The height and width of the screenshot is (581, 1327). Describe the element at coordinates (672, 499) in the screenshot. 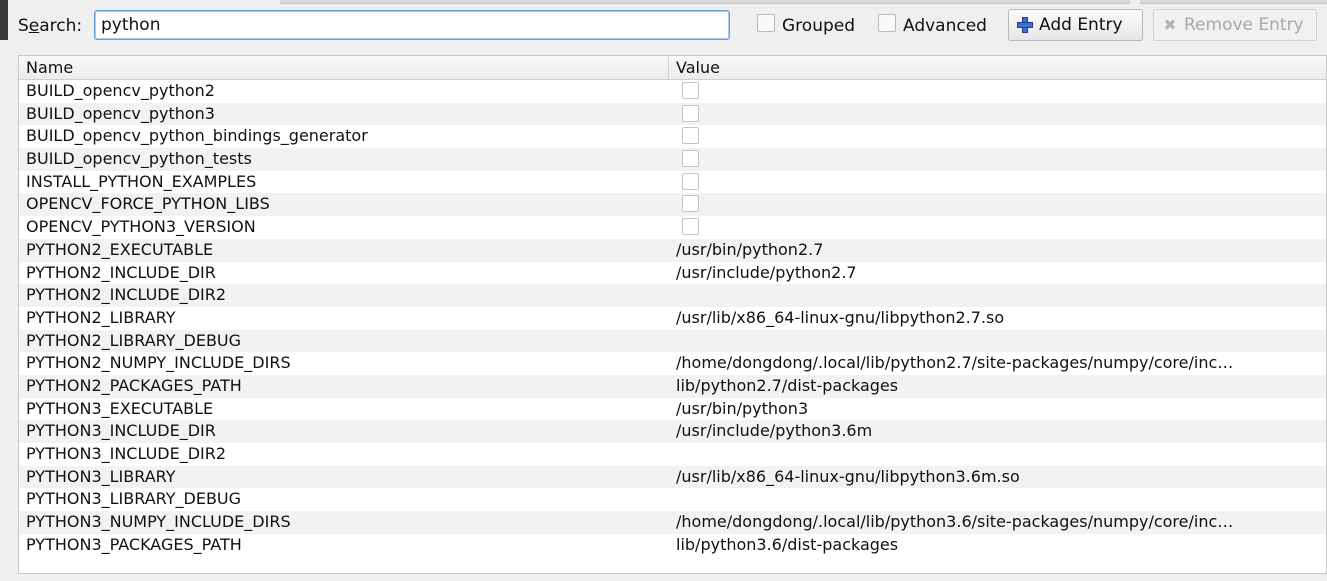

I see `table-row: PYTHON3_LIBRARY_DEBUG` at that location.